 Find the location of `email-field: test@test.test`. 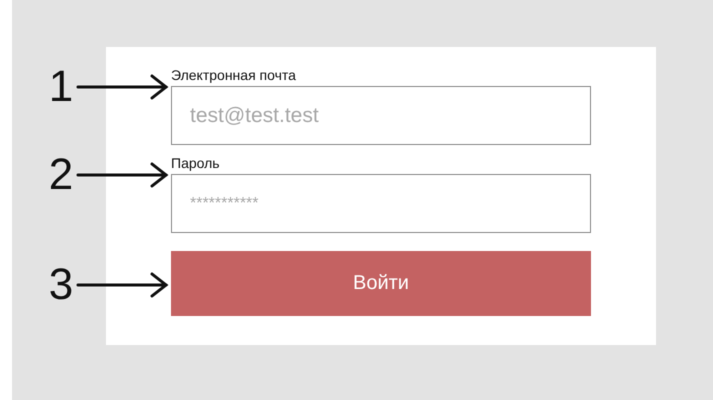

email-field: test@test.test is located at coordinates (381, 115).